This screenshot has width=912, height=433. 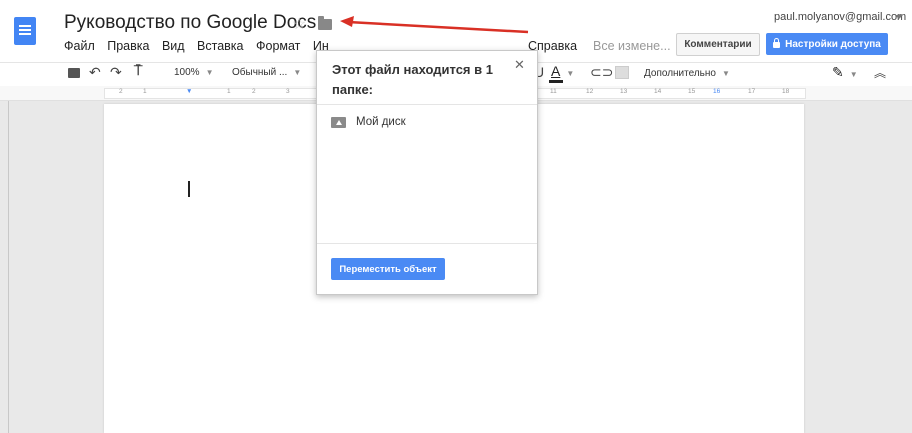 What do you see at coordinates (833, 44) in the screenshot?
I see `share-button-label: Настройки доступа` at bounding box center [833, 44].